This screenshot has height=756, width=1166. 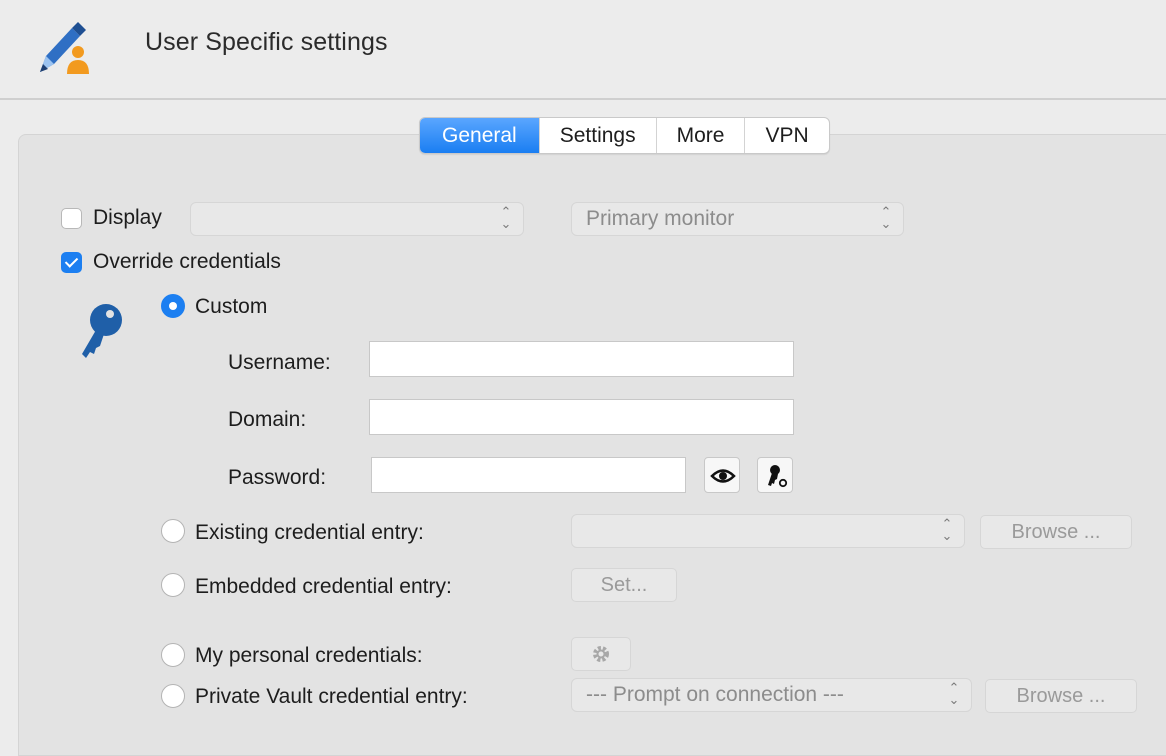 What do you see at coordinates (700, 135) in the screenshot?
I see `tab-more: More` at bounding box center [700, 135].